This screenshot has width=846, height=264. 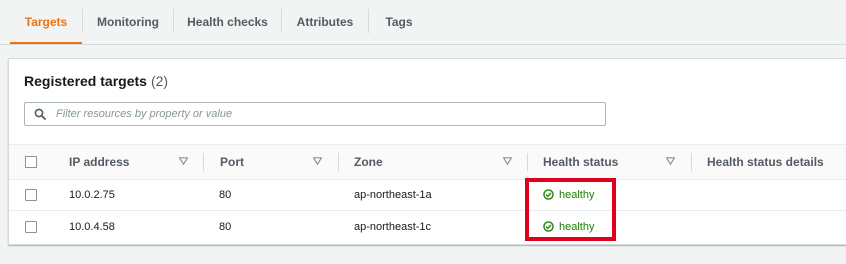 I want to click on zone-cell: ap-northeast-1c, so click(x=393, y=226).